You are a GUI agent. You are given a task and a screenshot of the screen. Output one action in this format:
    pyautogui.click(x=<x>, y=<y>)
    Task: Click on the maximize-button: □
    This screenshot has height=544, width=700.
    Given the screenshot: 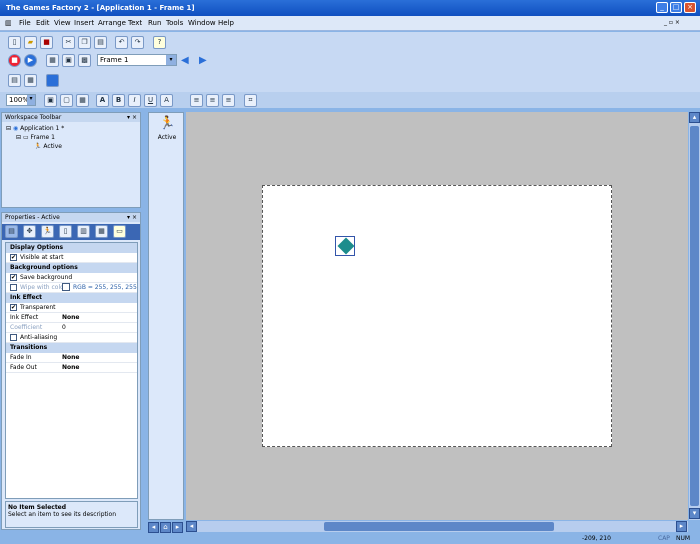 What is the action you would take?
    pyautogui.click(x=676, y=7)
    